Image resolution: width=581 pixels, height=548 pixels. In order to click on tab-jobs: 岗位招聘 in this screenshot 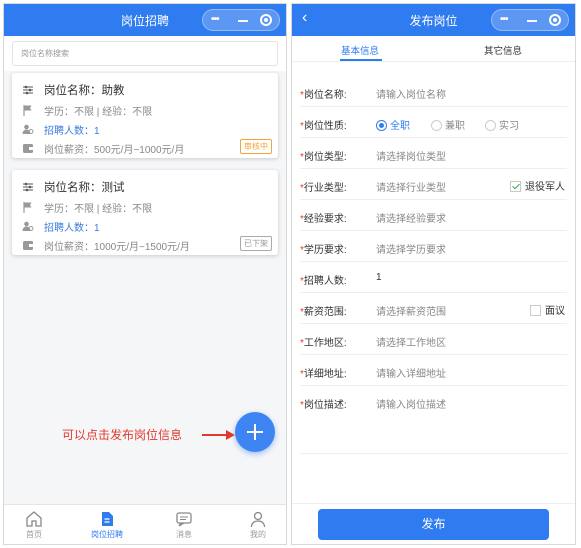, I will do `click(107, 522)`.